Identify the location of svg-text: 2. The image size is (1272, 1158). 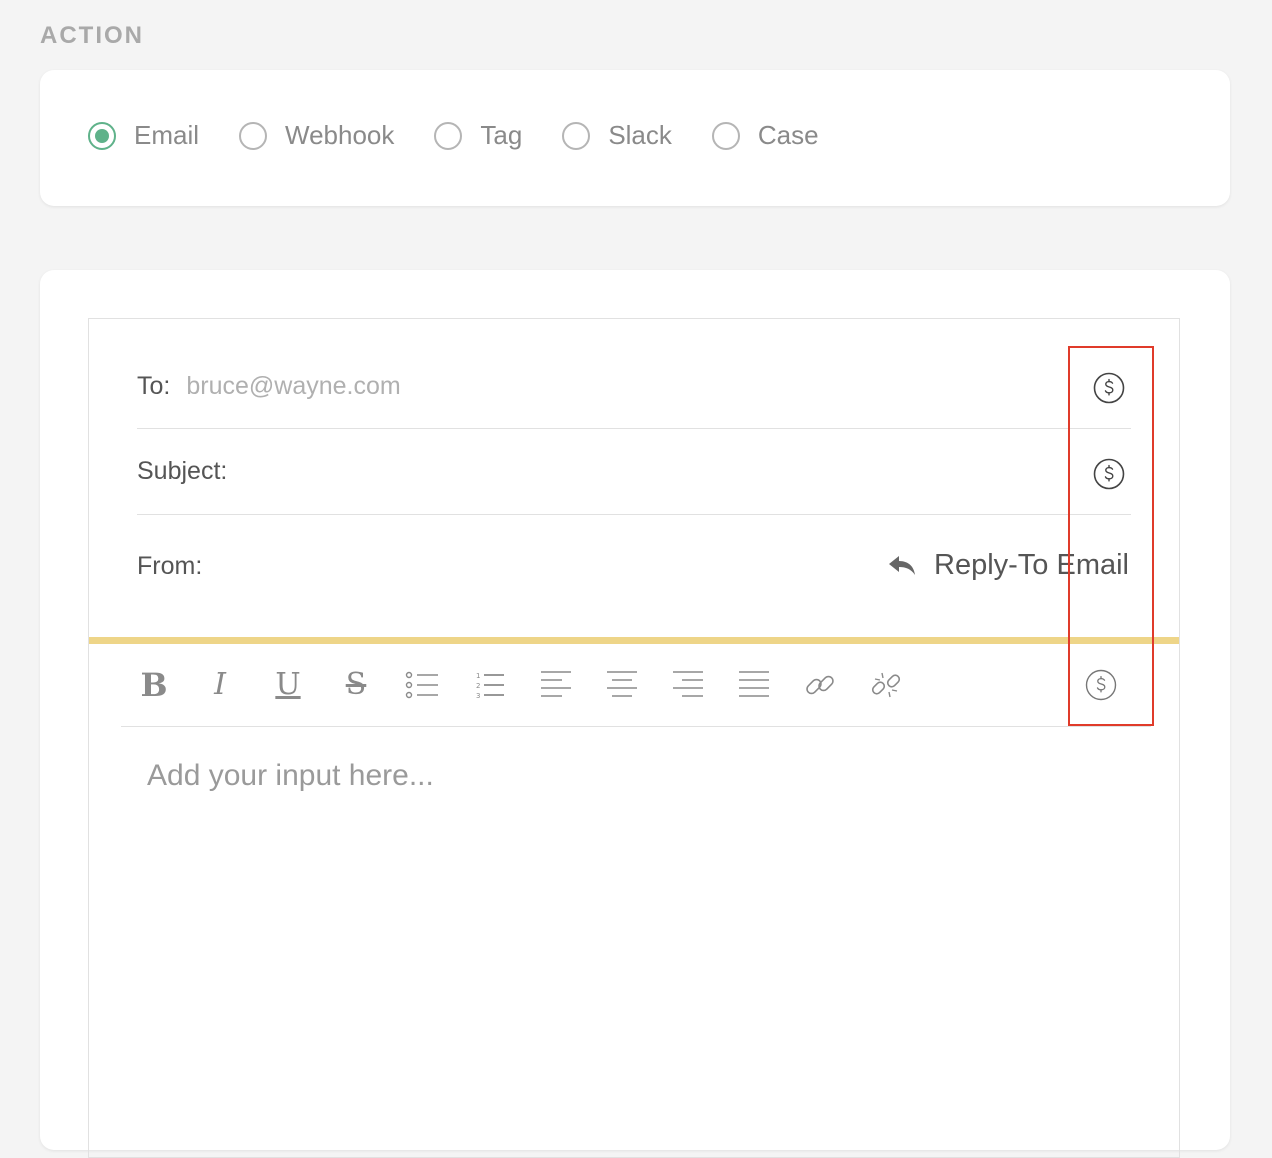
(478, 686).